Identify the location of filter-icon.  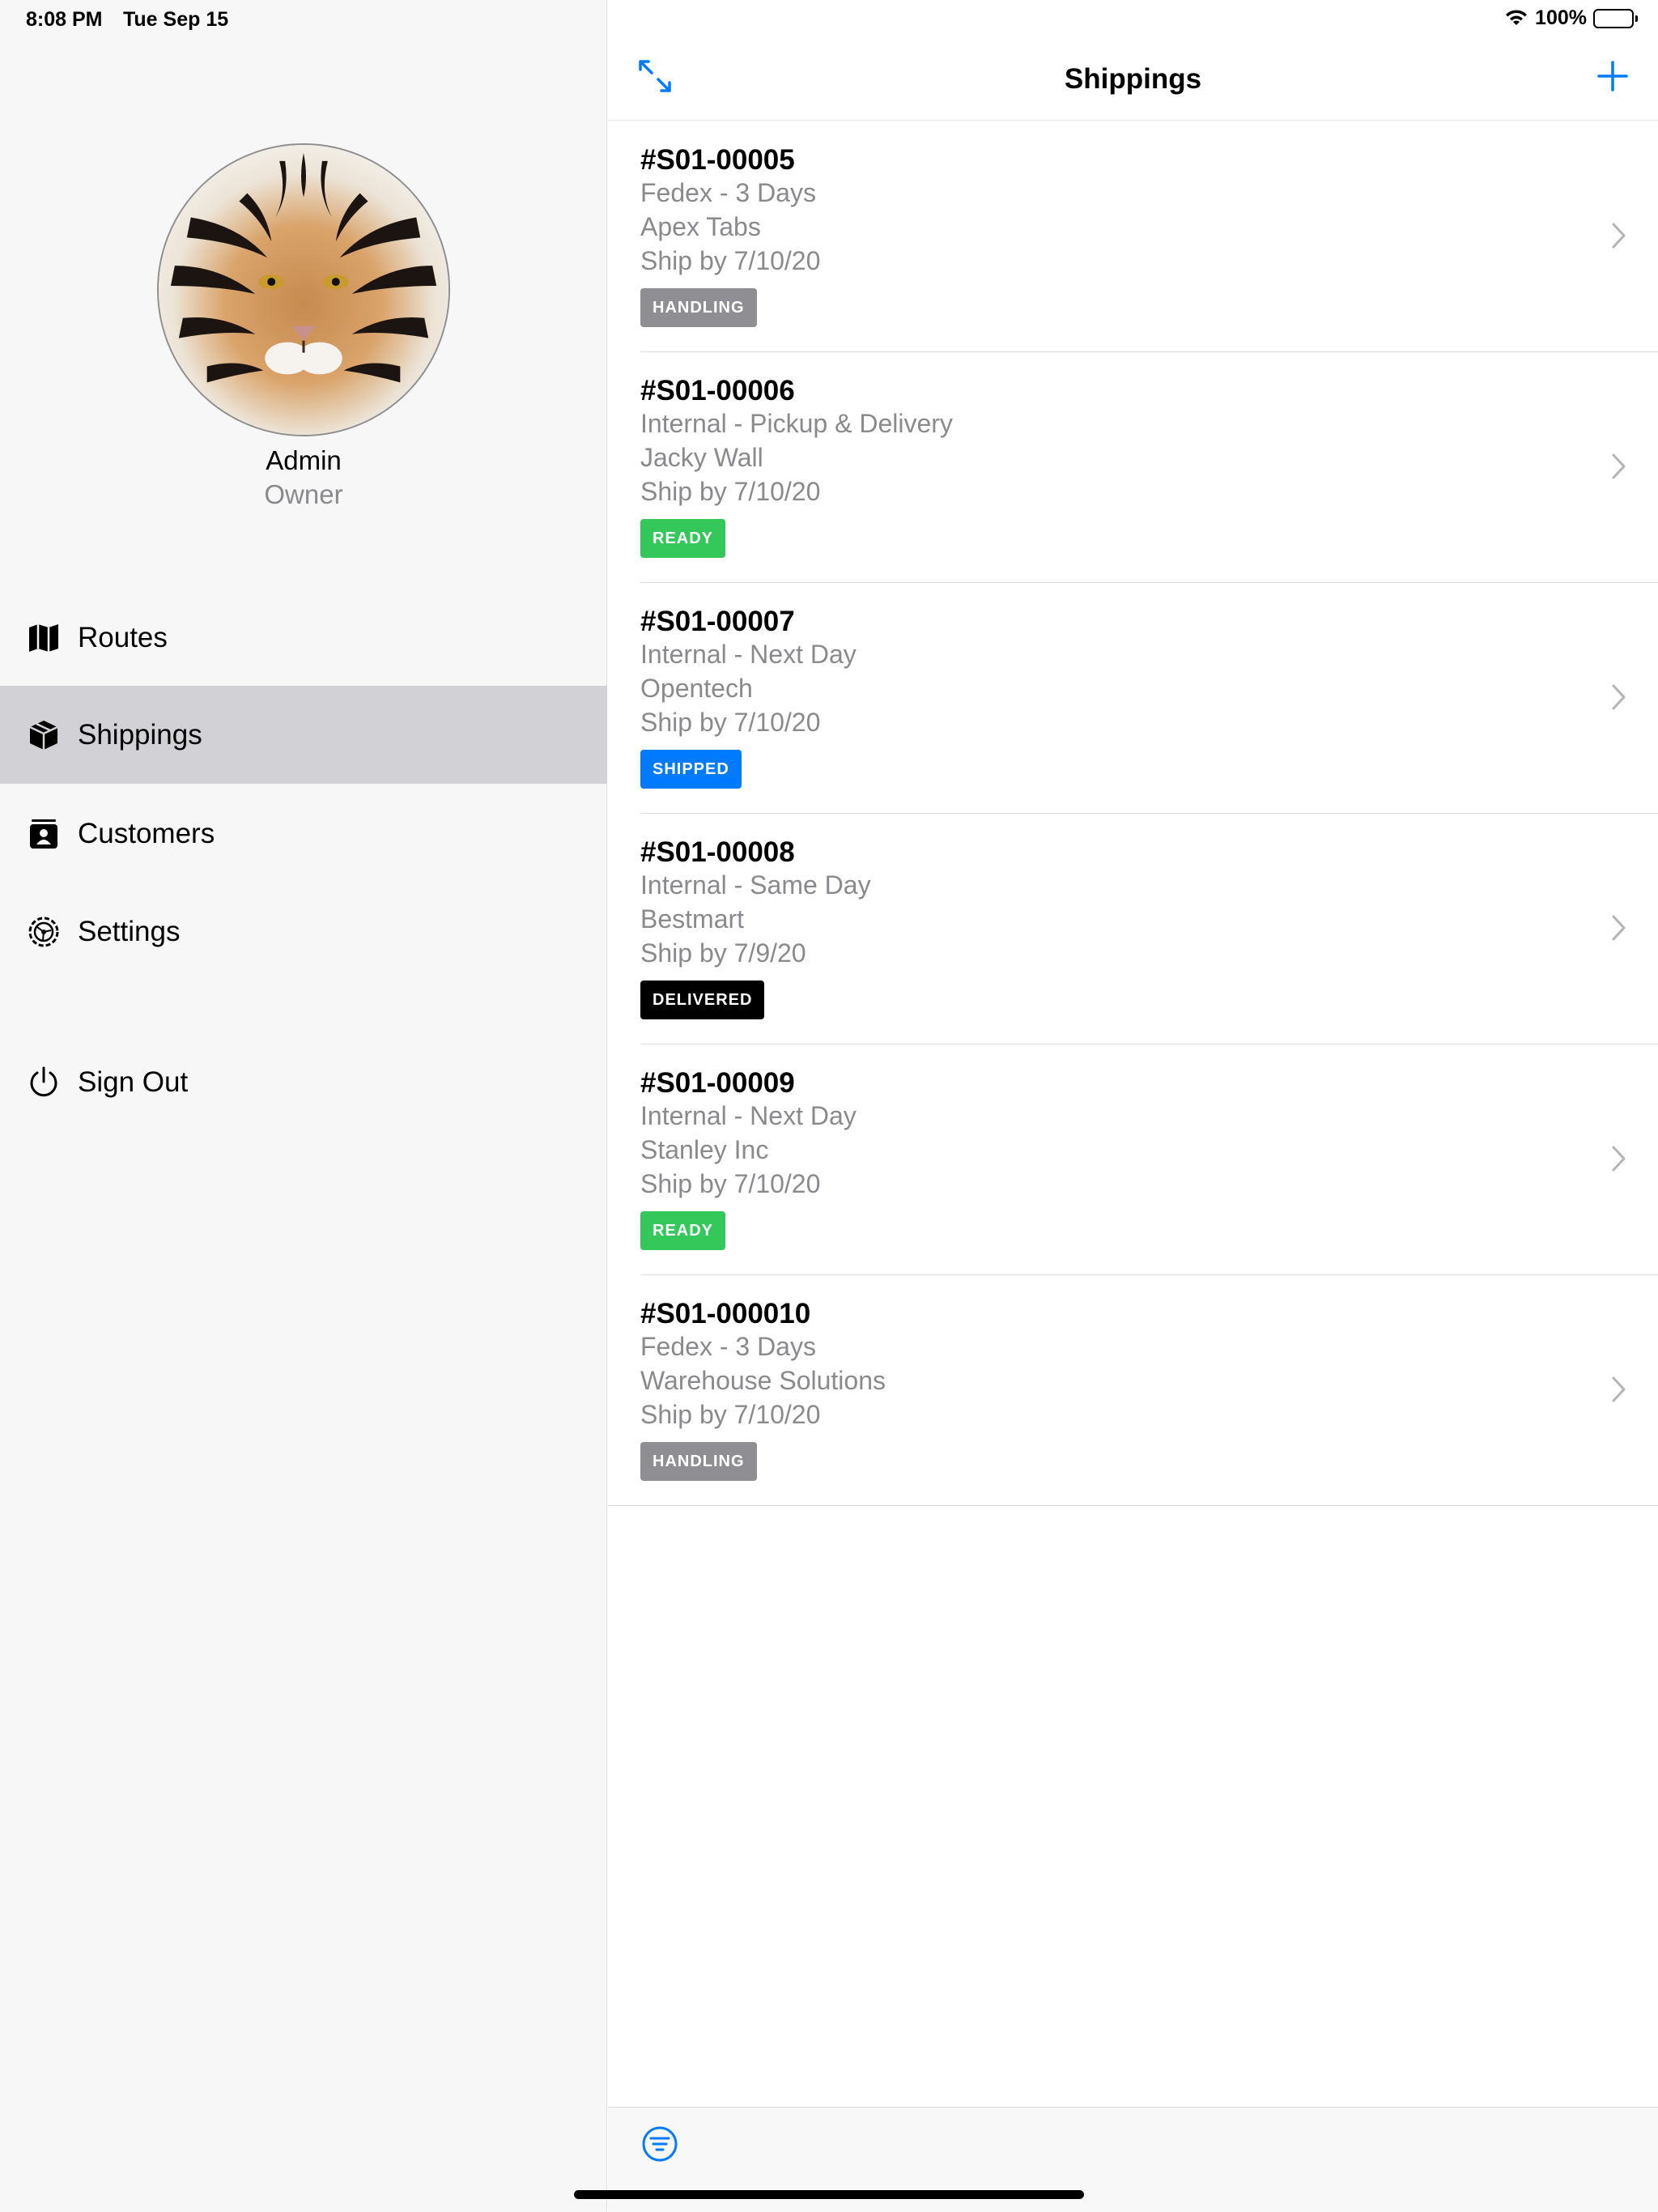
(659, 2144).